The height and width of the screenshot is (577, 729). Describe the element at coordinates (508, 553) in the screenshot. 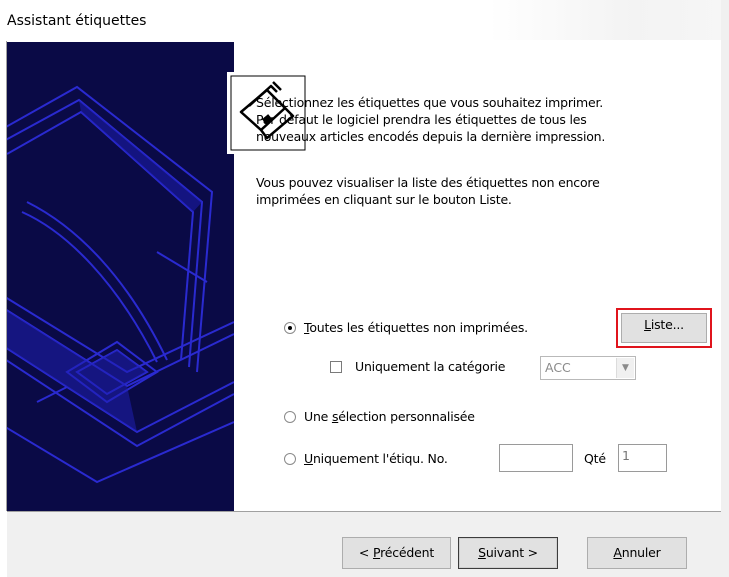

I see `next-button: Suivant >` at that location.